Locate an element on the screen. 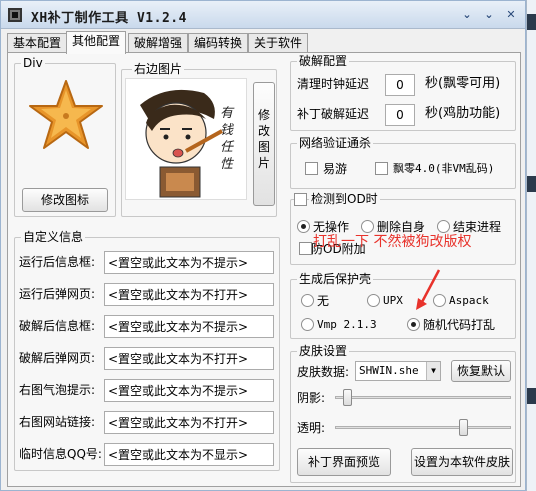 This screenshot has width=536, height=491. minimize-icon: ⌄ is located at coordinates (489, 15).